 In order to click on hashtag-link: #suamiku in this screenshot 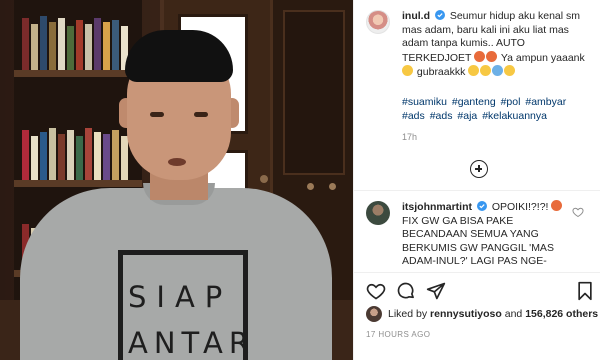, I will do `click(424, 102)`.